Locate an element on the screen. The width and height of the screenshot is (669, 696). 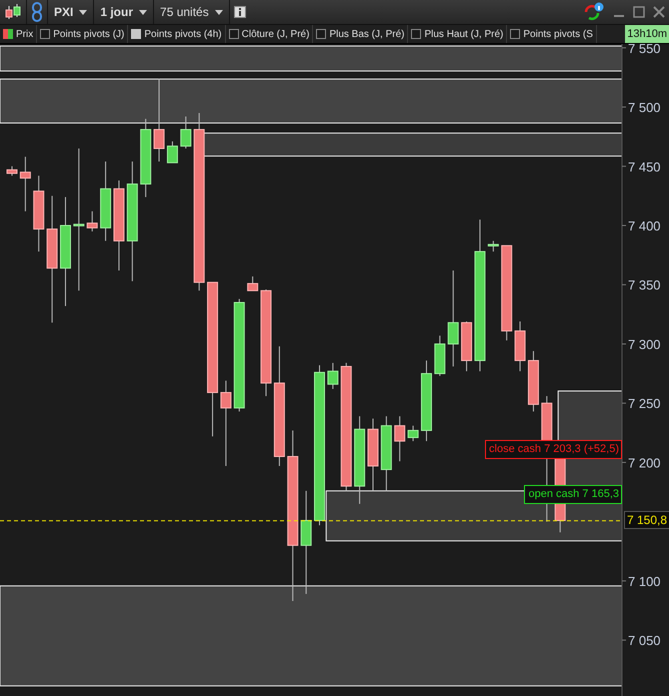
legend-item: Points pivots (J) is located at coordinates (82, 34).